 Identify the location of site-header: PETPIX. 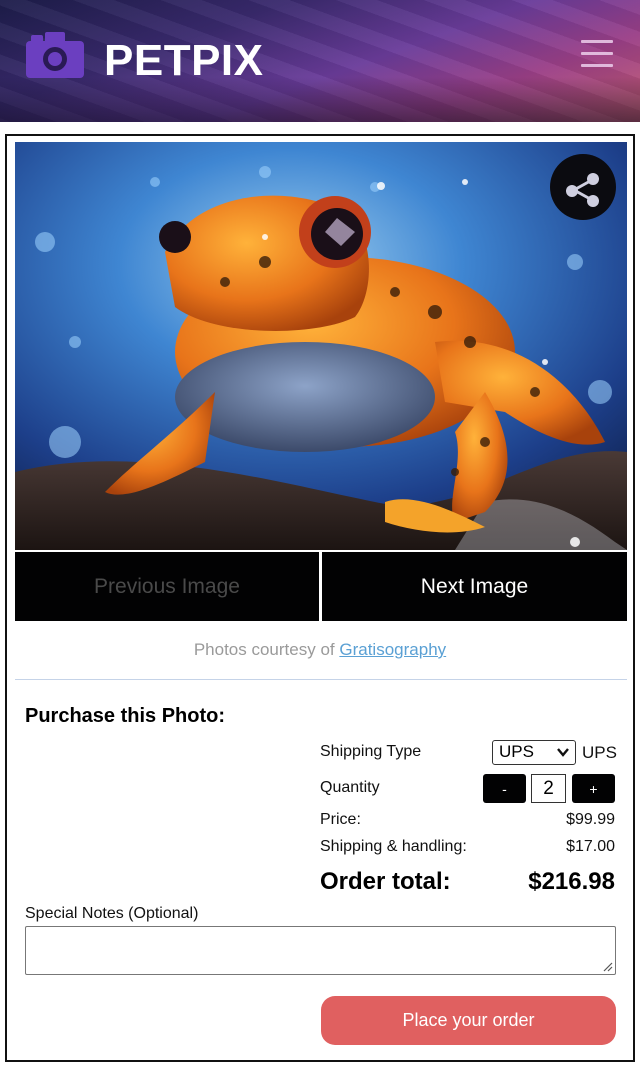
(320, 61).